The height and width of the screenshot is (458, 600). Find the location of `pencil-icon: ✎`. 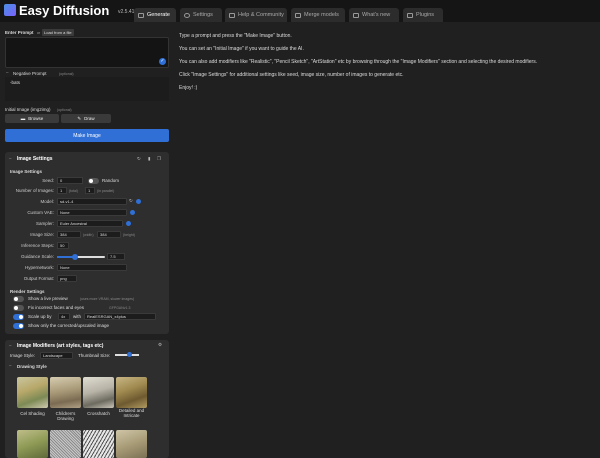

pencil-icon: ✎ is located at coordinates (79, 118).